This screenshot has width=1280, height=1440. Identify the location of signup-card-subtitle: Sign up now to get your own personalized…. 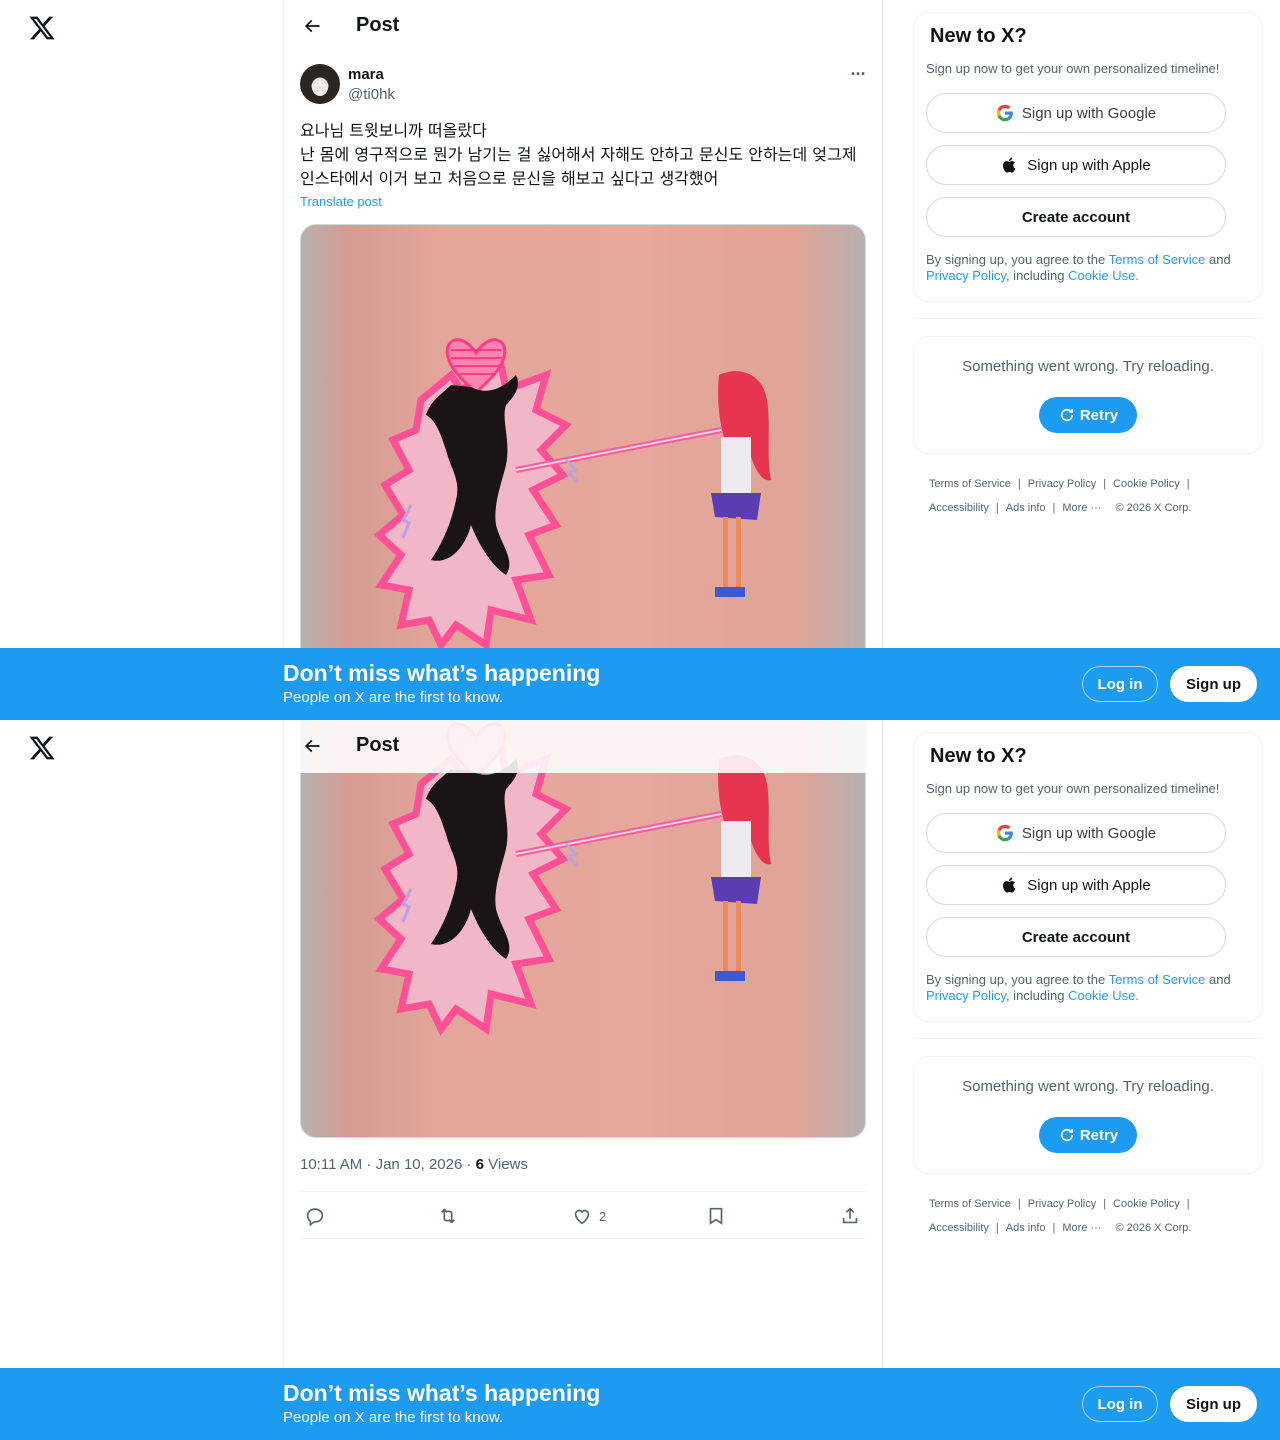
(1073, 788).